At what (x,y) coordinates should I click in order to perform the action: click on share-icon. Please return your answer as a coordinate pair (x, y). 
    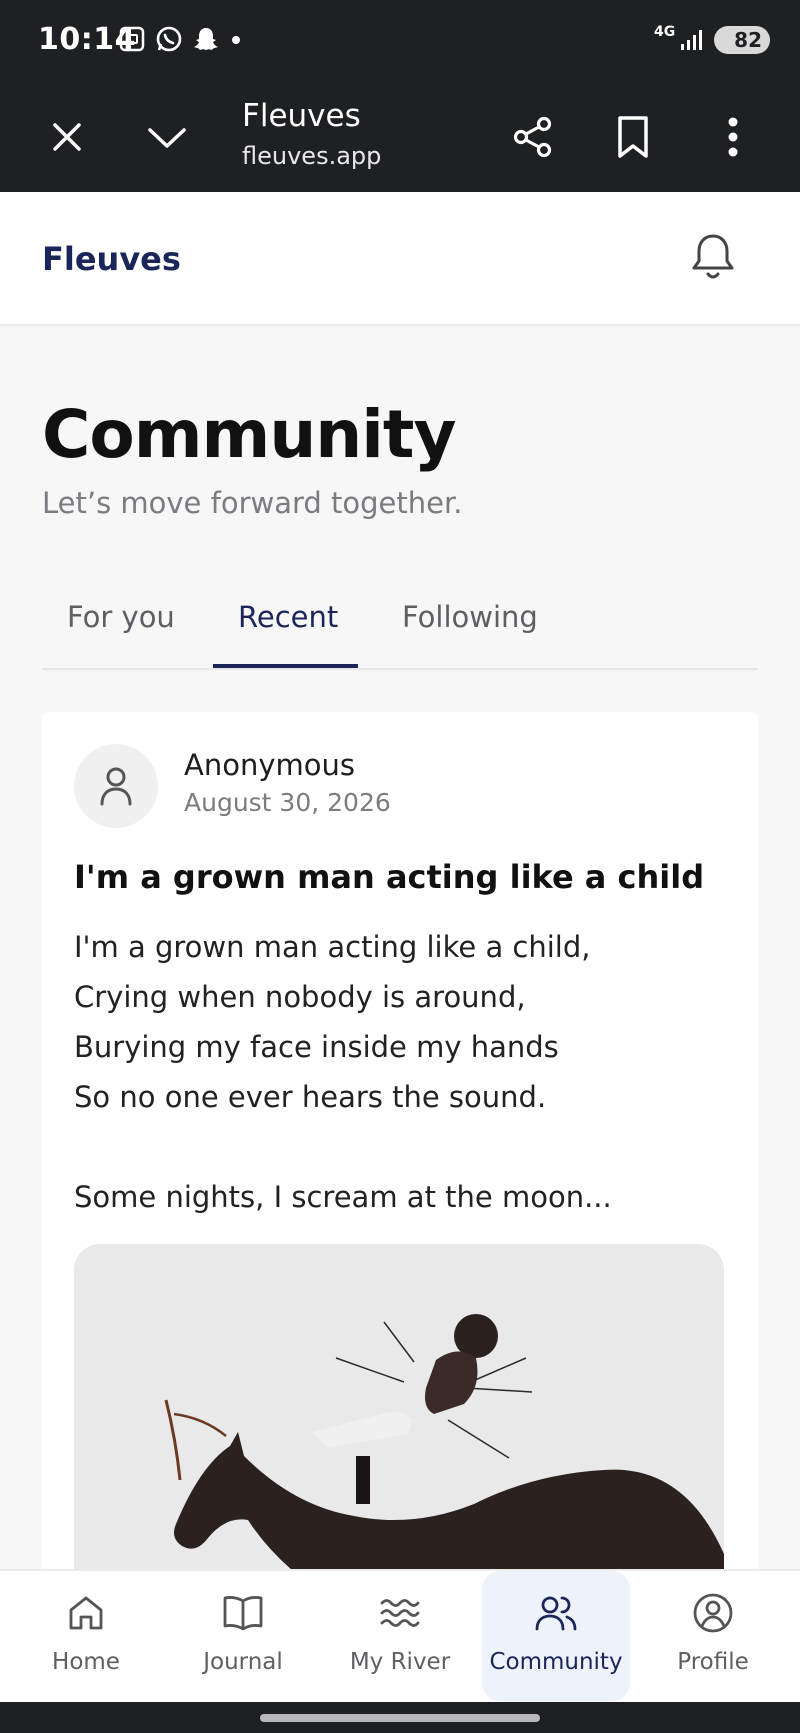
    Looking at the image, I should click on (533, 137).